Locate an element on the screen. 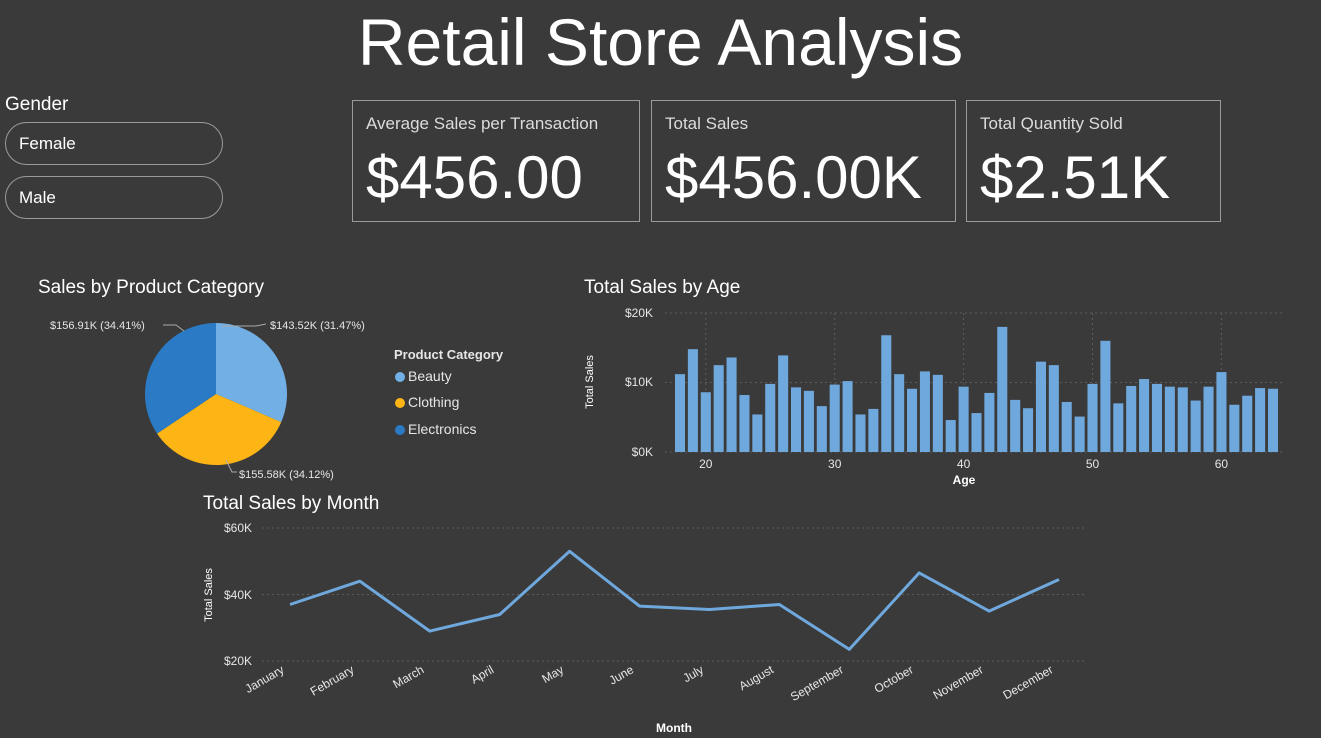  age-bar-chart: 20 30 40 50 60 $20K $10K $0K Total Sales Age is located at coordinates (930, 396).